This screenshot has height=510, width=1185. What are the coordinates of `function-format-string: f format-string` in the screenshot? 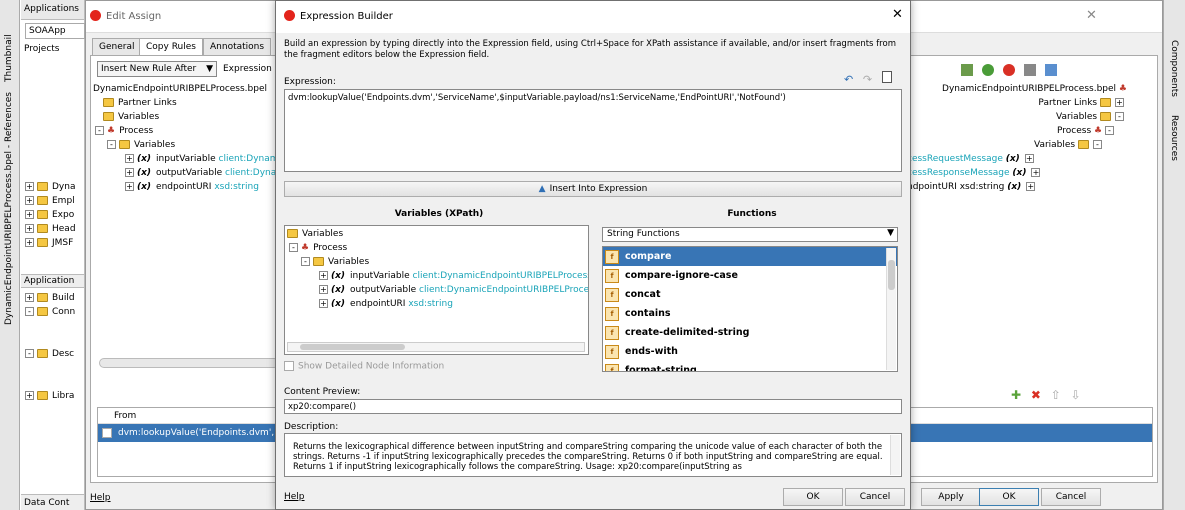 It's located at (750, 366).